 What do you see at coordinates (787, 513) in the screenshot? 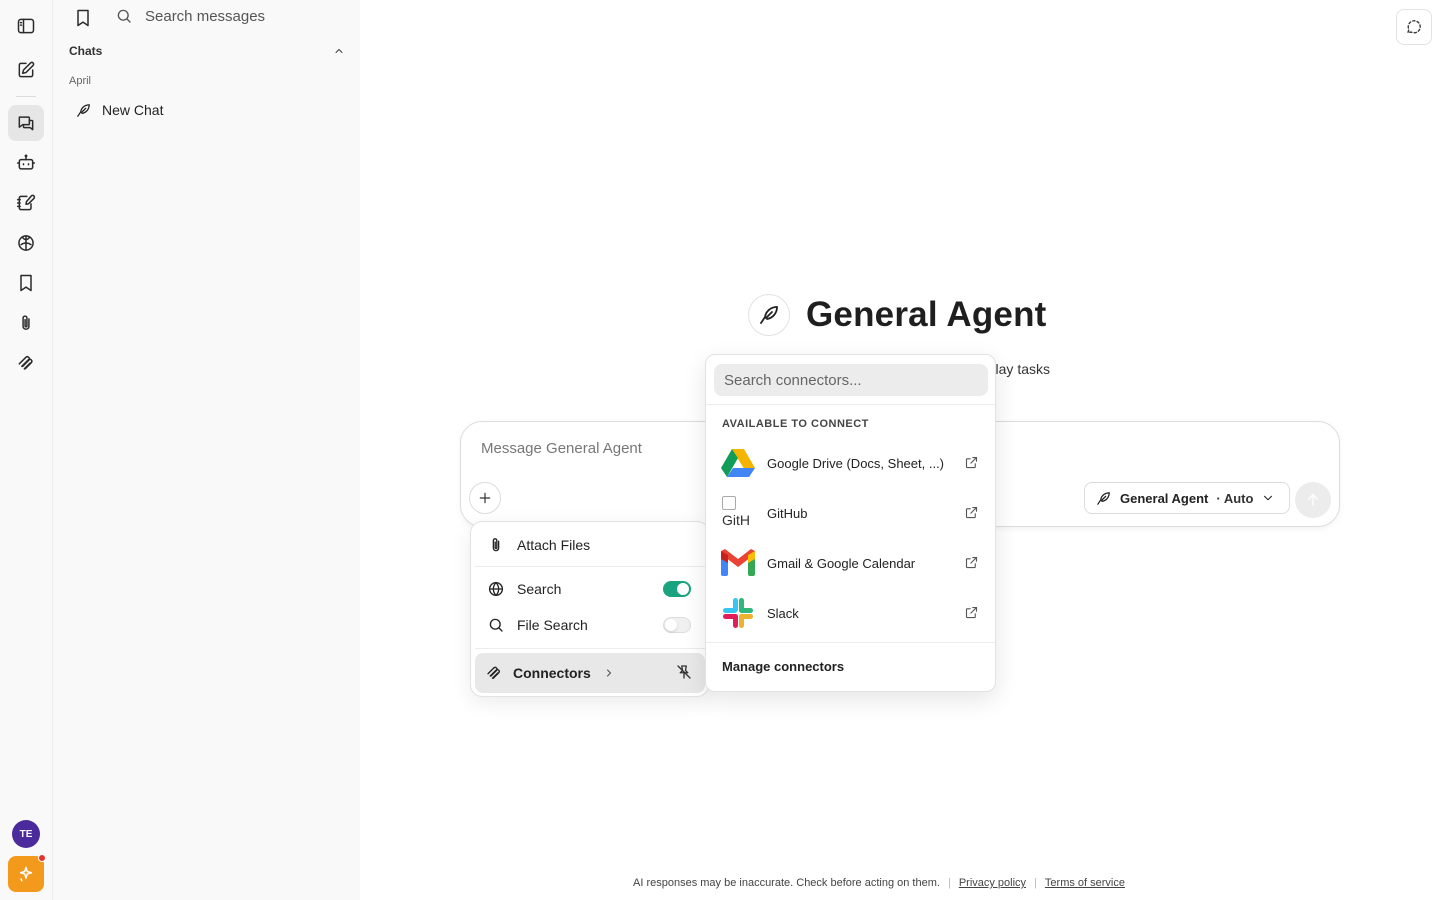
I see `connector-name: GitHub` at bounding box center [787, 513].